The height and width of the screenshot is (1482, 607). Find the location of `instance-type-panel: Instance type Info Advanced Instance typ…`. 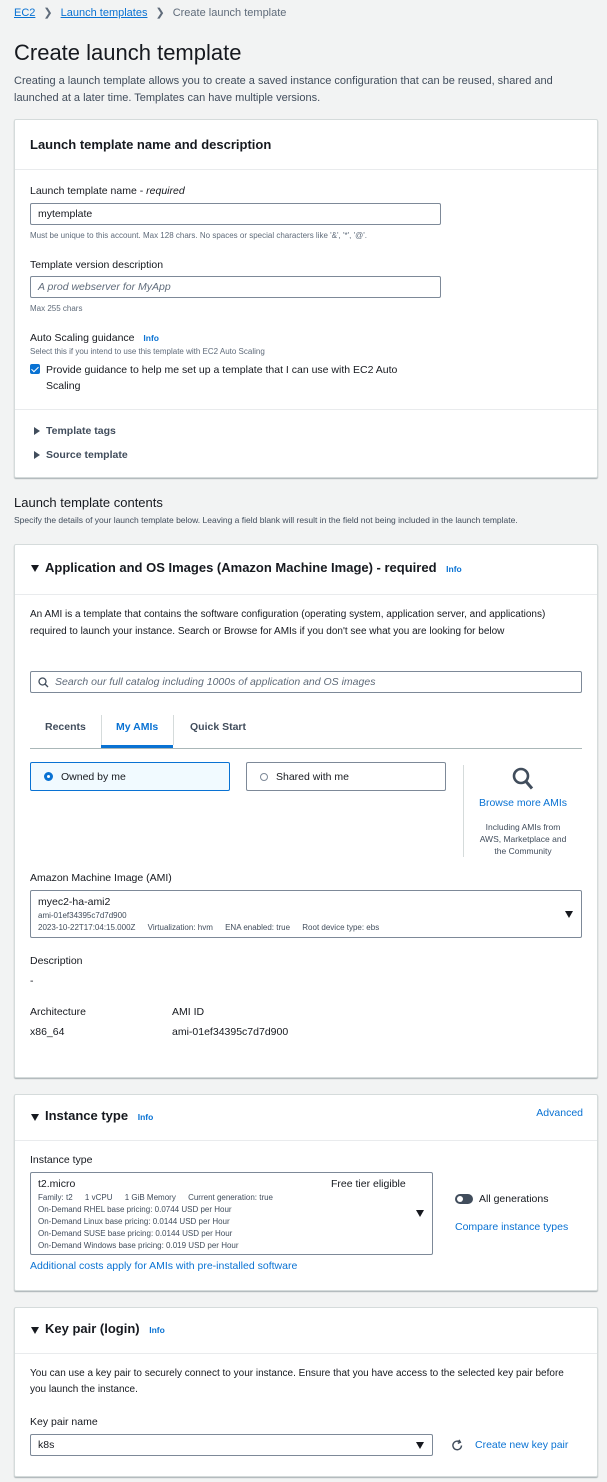

instance-type-panel: Instance type Info Advanced Instance typ… is located at coordinates (306, 1192).